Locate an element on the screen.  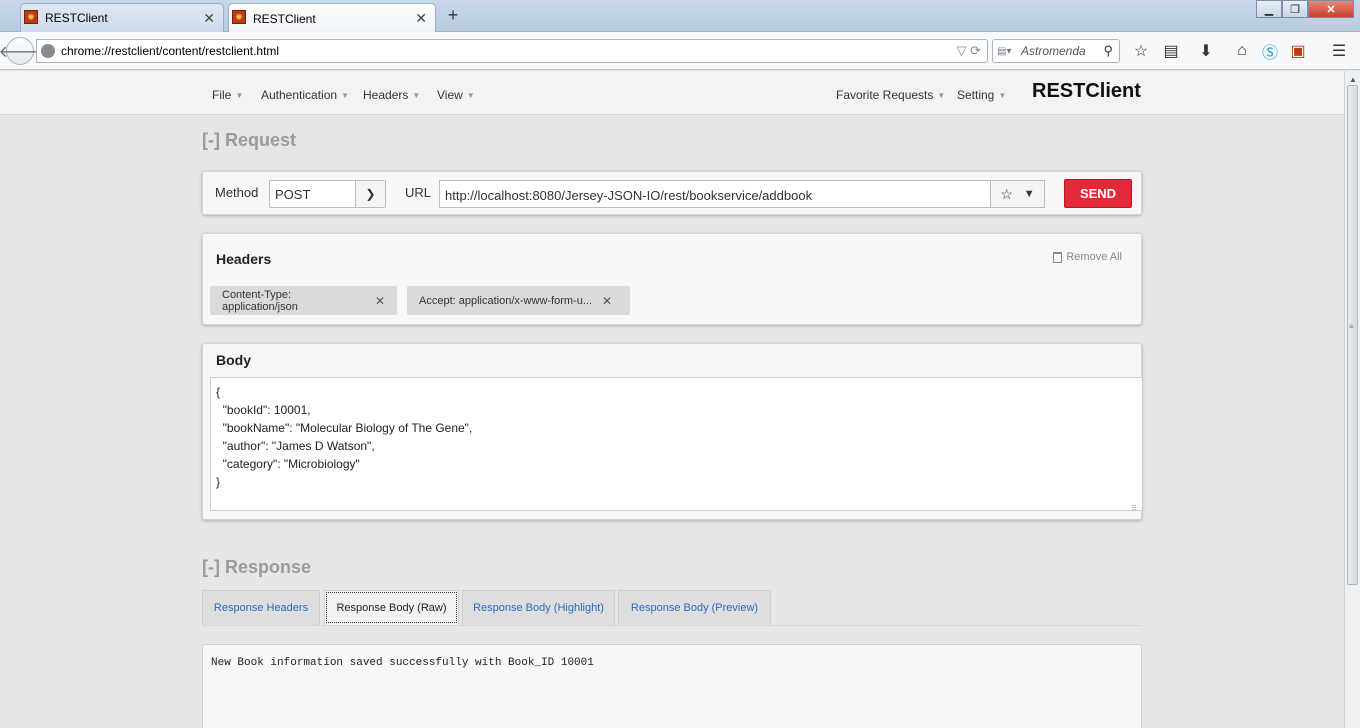
new-tab-button: + is located at coordinates (453, 15).